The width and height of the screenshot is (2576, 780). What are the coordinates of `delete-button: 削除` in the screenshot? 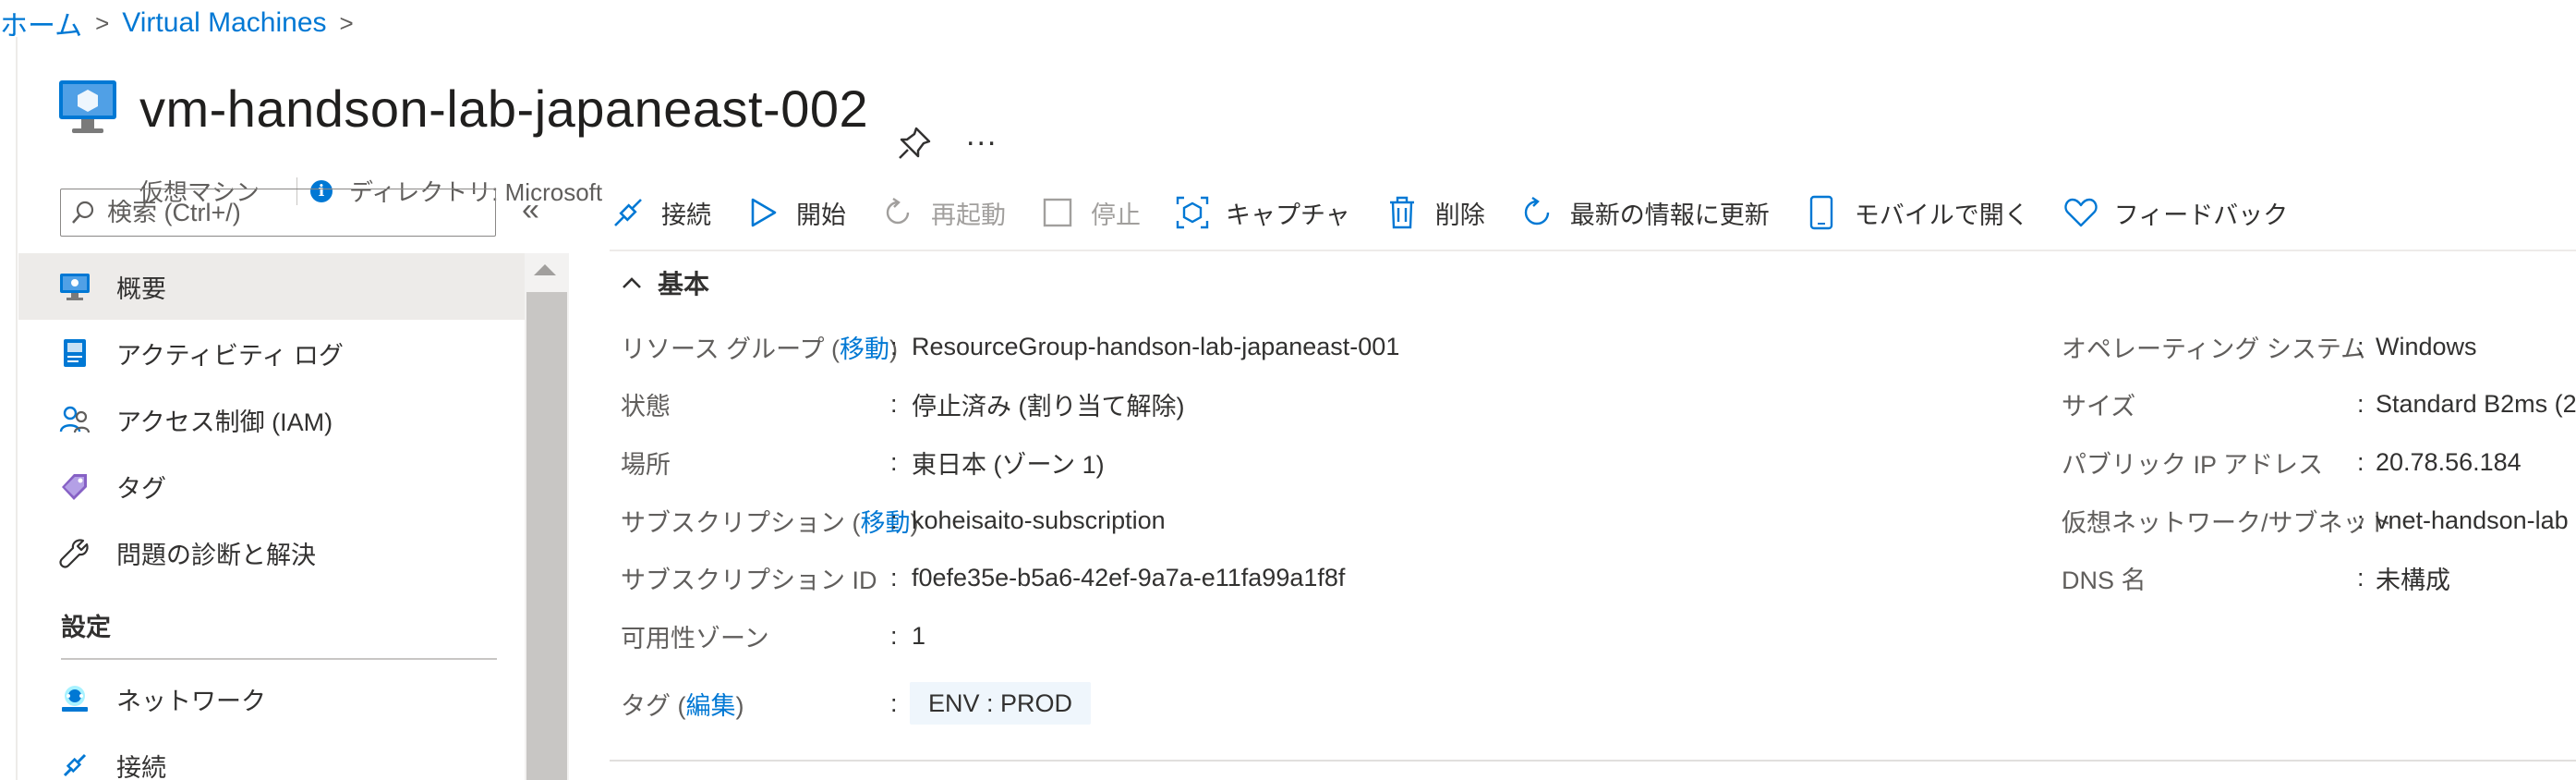 It's located at (1434, 212).